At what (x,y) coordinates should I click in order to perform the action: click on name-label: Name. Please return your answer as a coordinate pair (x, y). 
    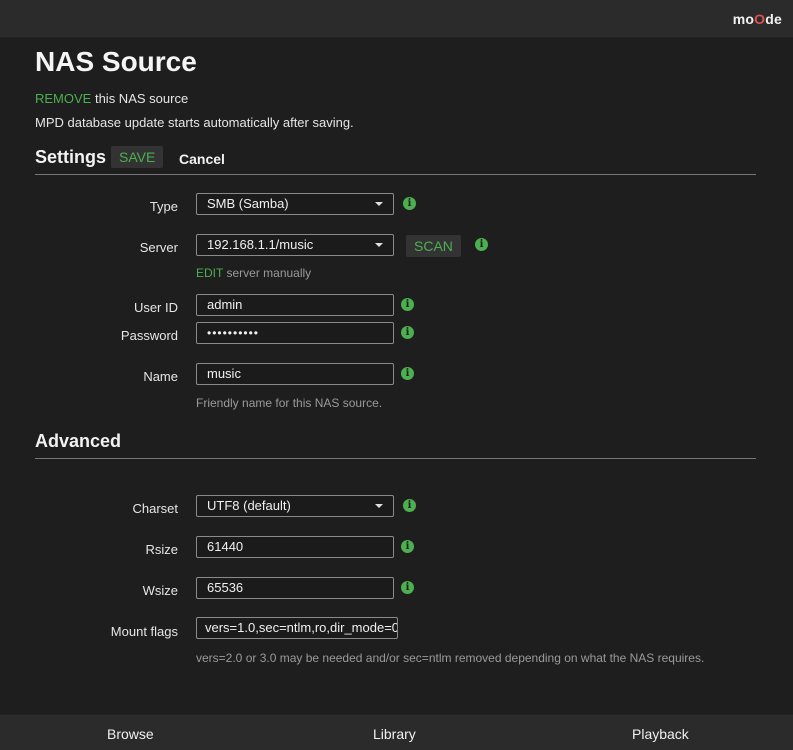
    Looking at the image, I should click on (160, 376).